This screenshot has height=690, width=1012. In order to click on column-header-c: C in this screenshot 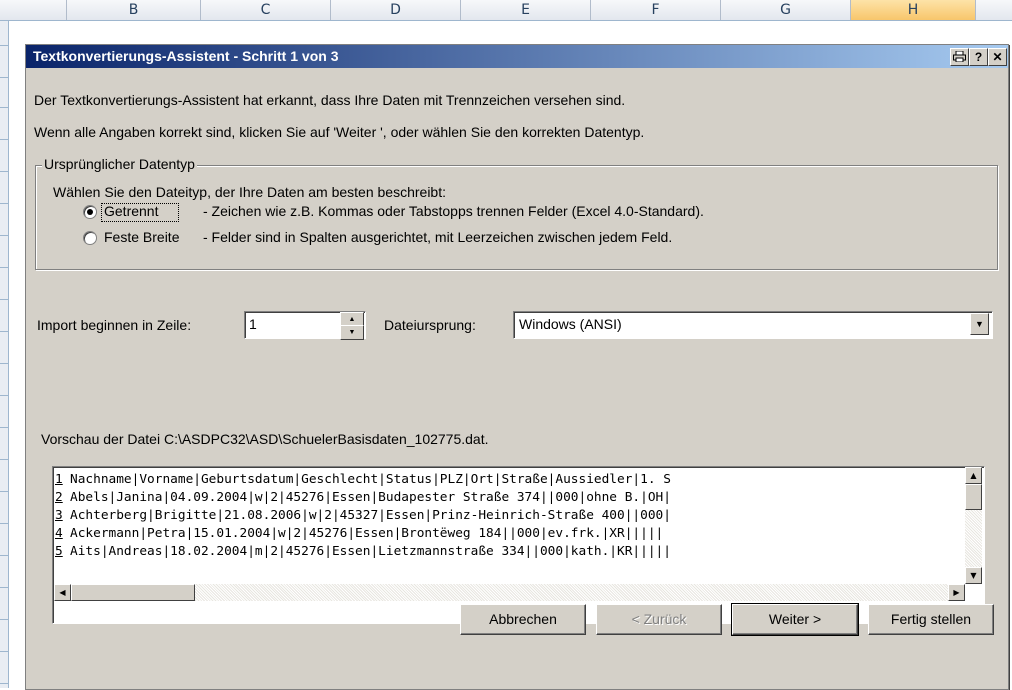, I will do `click(266, 10)`.